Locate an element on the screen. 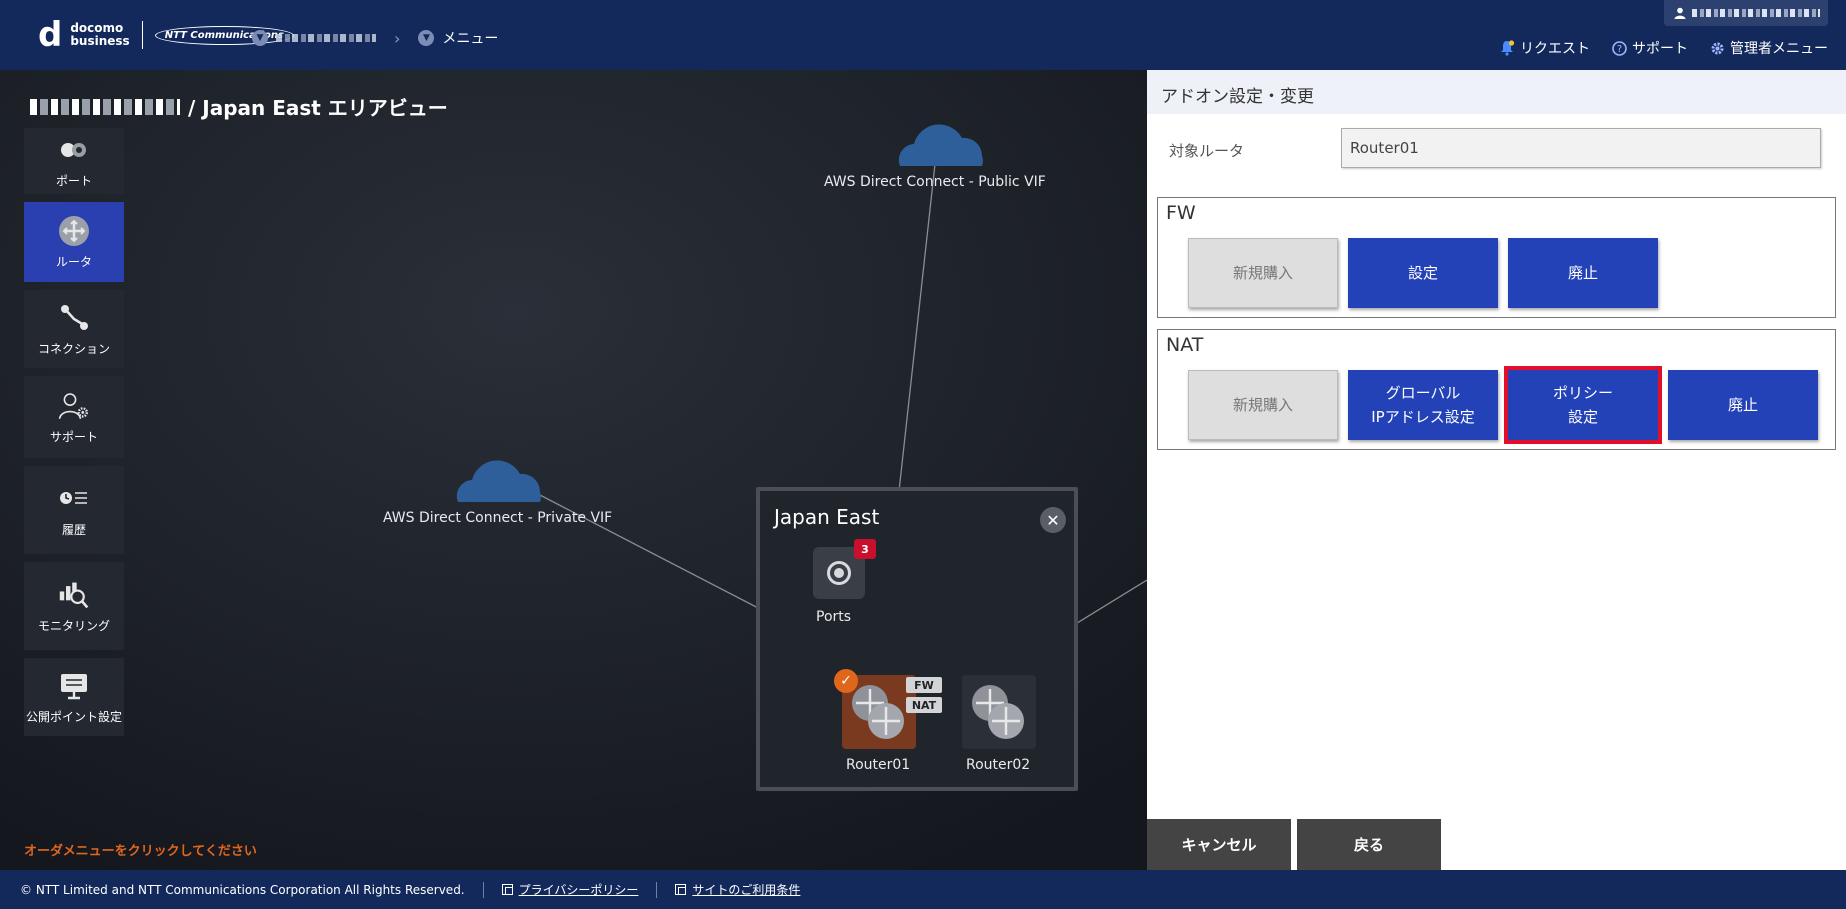 The height and width of the screenshot is (909, 1846). privacy-policy-link: プライバシーポリシー is located at coordinates (570, 889).